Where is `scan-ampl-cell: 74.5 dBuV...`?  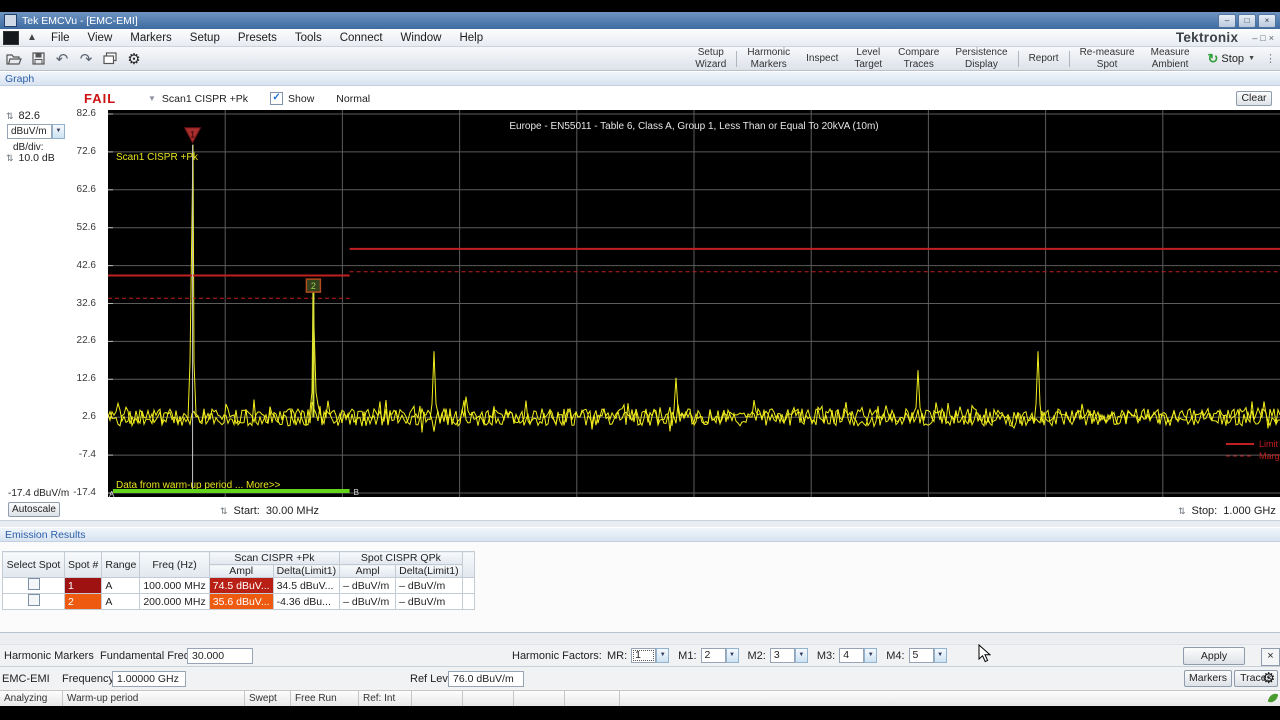 scan-ampl-cell: 74.5 dBuV... is located at coordinates (241, 585).